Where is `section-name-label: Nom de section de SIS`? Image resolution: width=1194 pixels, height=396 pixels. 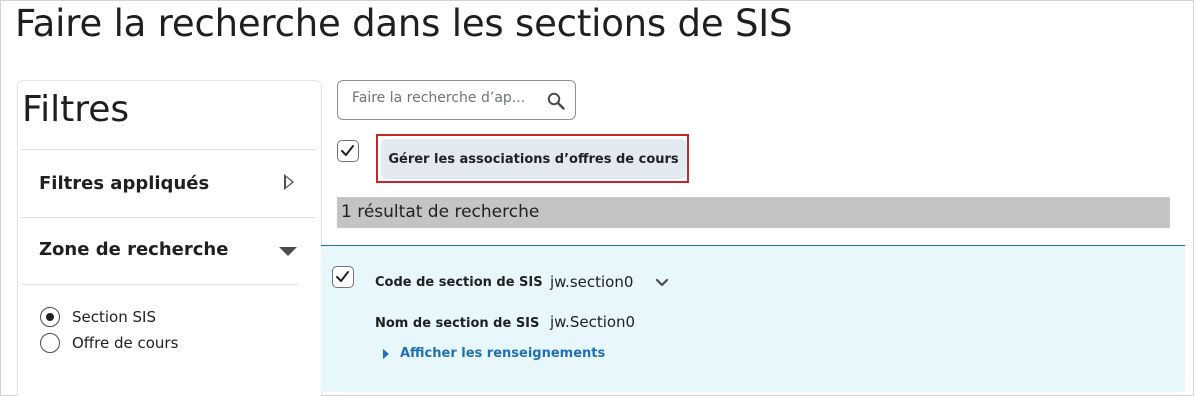 section-name-label: Nom de section de SIS is located at coordinates (457, 323).